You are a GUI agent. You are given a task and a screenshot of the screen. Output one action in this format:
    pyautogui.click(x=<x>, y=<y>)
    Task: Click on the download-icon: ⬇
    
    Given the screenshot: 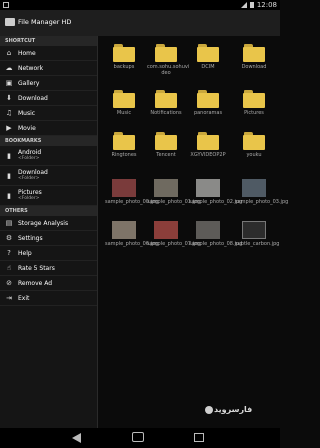 What is the action you would take?
    pyautogui.click(x=9, y=98)
    